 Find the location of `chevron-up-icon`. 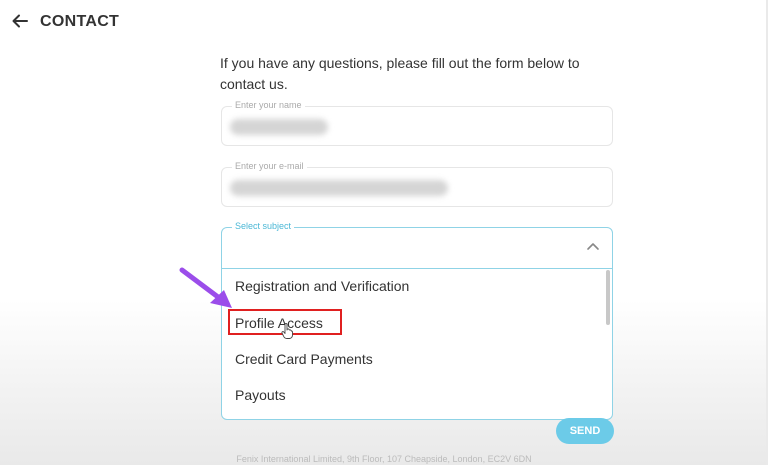

chevron-up-icon is located at coordinates (593, 246).